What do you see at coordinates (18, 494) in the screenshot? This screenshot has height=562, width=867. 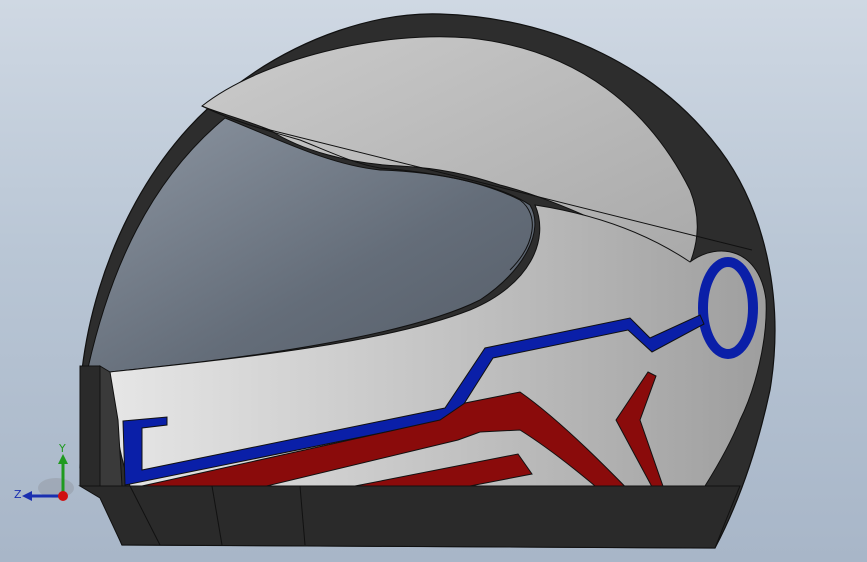 I see `z-axis-label: Z` at bounding box center [18, 494].